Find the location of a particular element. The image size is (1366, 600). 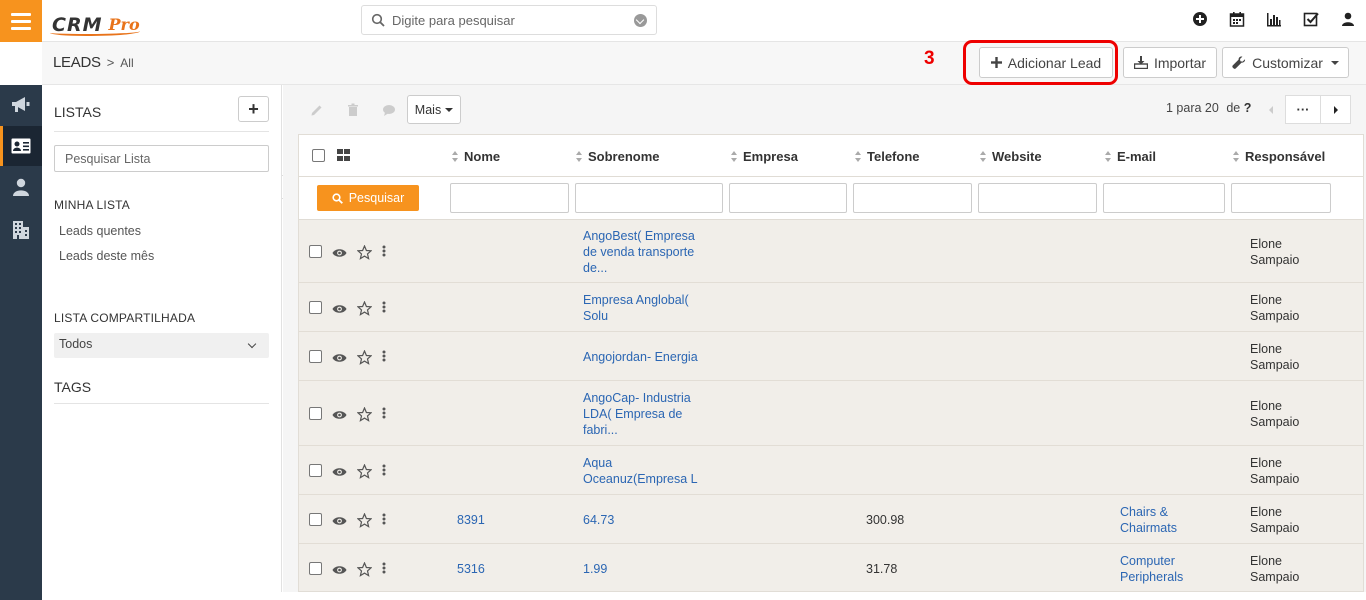

filter-input-responsavel is located at coordinates (1281, 198).